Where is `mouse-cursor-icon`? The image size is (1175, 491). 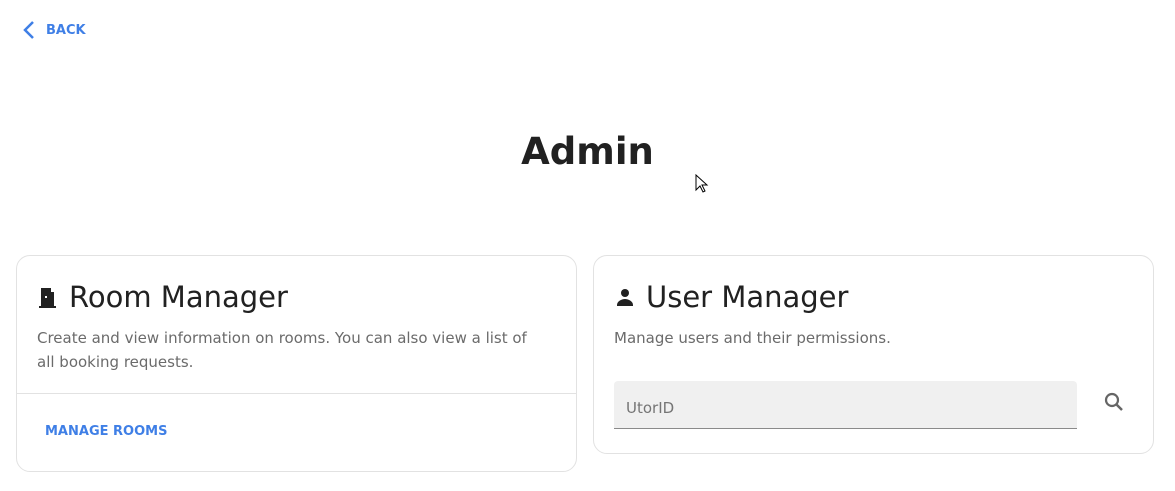
mouse-cursor-icon is located at coordinates (702, 183).